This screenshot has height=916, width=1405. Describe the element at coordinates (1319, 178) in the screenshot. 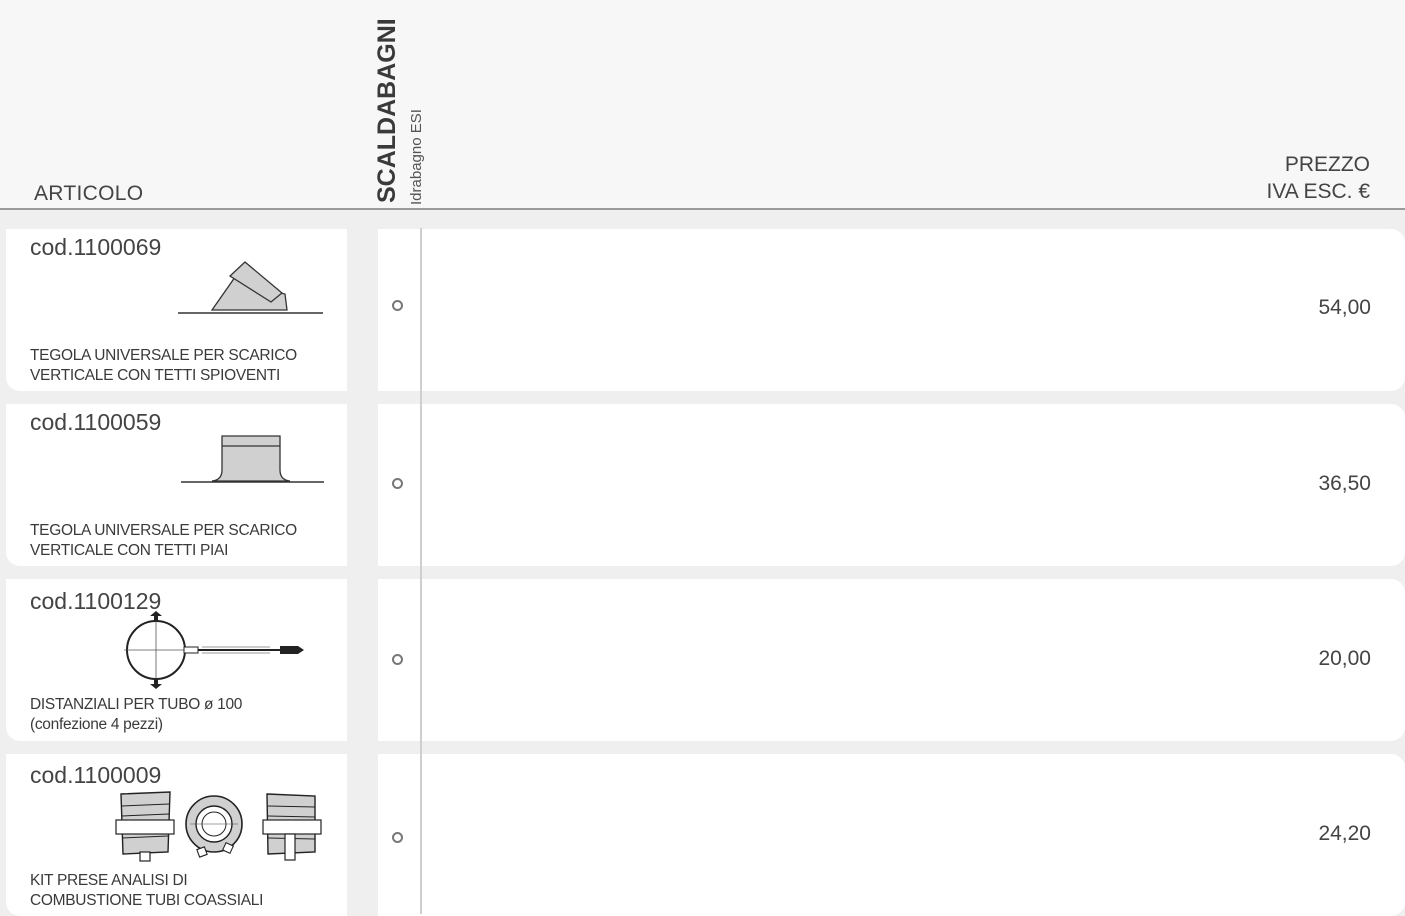

I see `column-header-price: PREZZO IVA ESC. €` at that location.